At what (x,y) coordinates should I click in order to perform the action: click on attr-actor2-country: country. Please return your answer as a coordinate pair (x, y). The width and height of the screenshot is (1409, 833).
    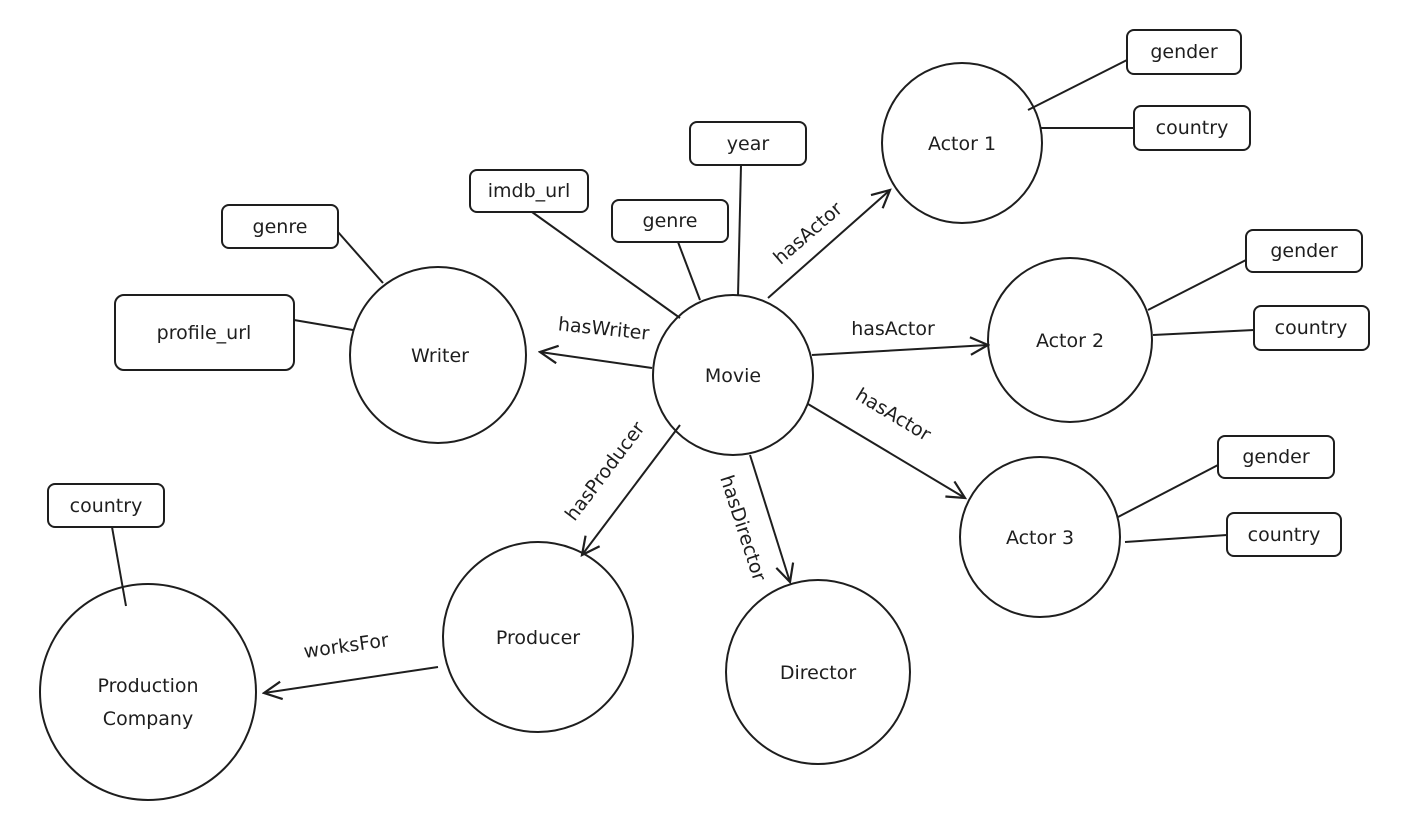
    Looking at the image, I should click on (1311, 328).